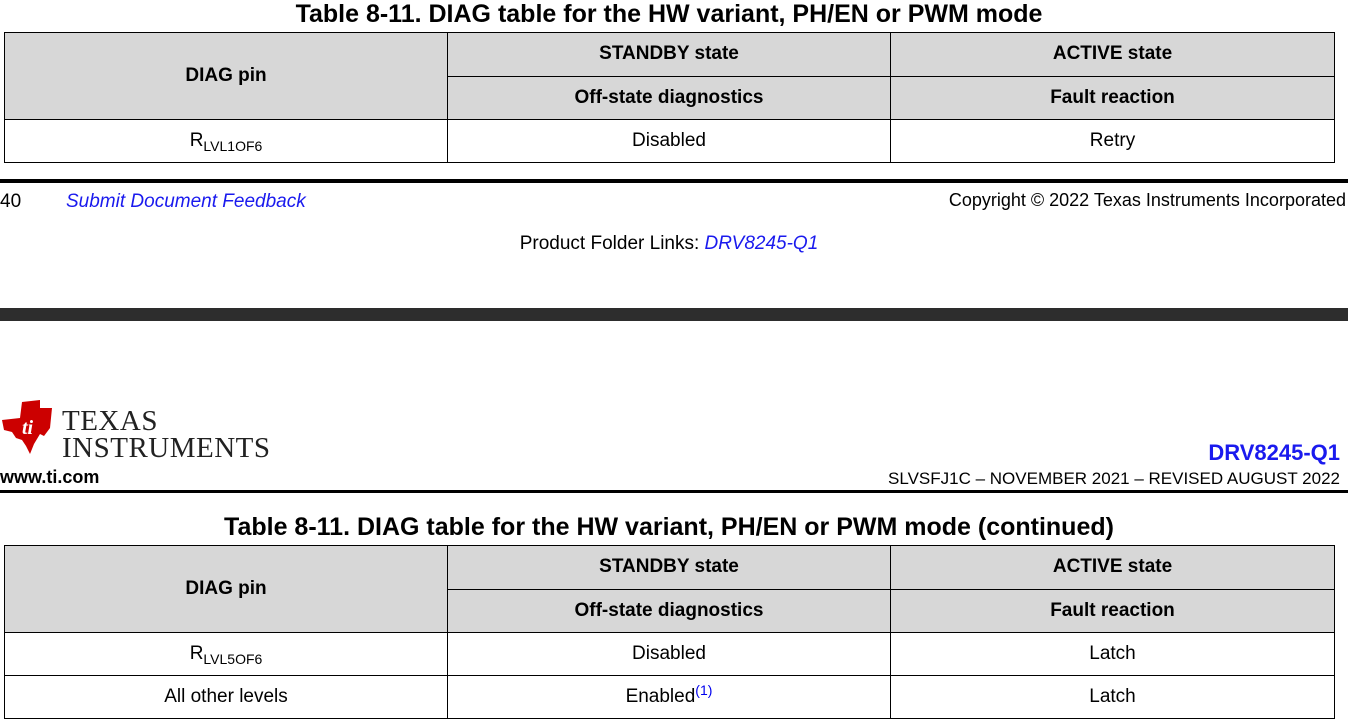  I want to click on footnote-link: (1), so click(703, 690).